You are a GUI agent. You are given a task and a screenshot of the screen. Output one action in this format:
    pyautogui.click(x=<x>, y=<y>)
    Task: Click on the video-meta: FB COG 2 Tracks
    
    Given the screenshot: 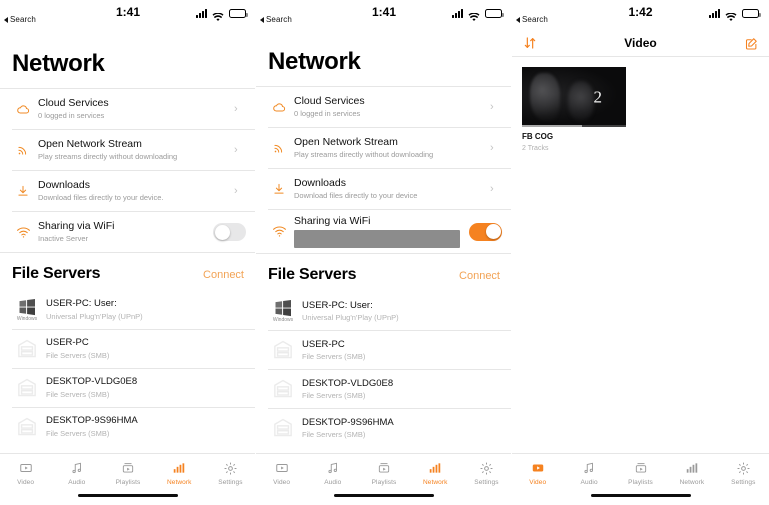 What is the action you would take?
    pyautogui.click(x=574, y=140)
    